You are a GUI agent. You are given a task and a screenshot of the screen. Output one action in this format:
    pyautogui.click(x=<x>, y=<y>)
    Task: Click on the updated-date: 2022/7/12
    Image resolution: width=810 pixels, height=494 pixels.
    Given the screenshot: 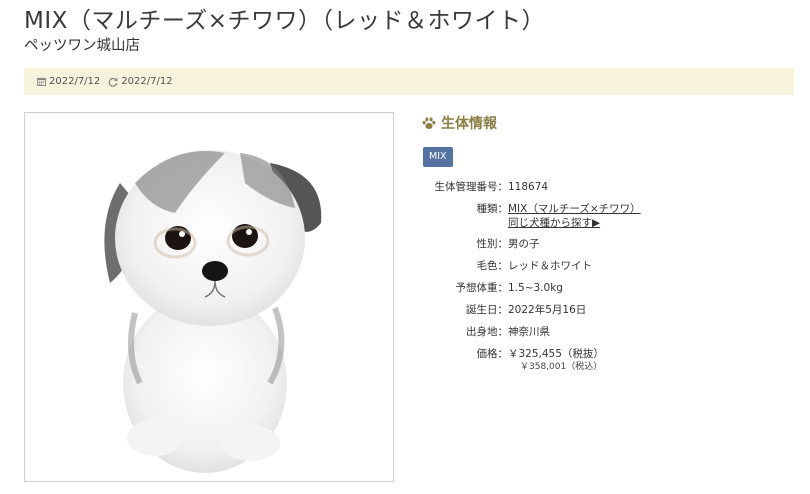 What is the action you would take?
    pyautogui.click(x=140, y=81)
    